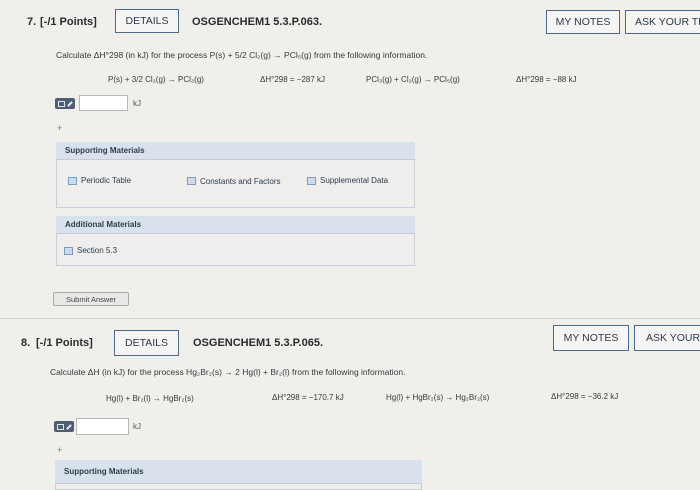 This screenshot has height=490, width=700. What do you see at coordinates (65, 103) in the screenshot?
I see `q7-edit-icon` at bounding box center [65, 103].